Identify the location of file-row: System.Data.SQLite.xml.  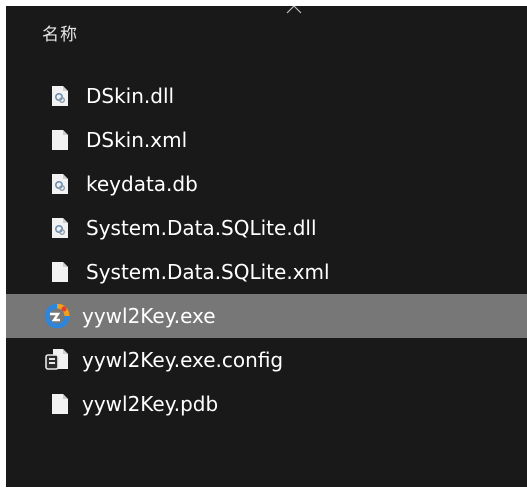
(266, 272).